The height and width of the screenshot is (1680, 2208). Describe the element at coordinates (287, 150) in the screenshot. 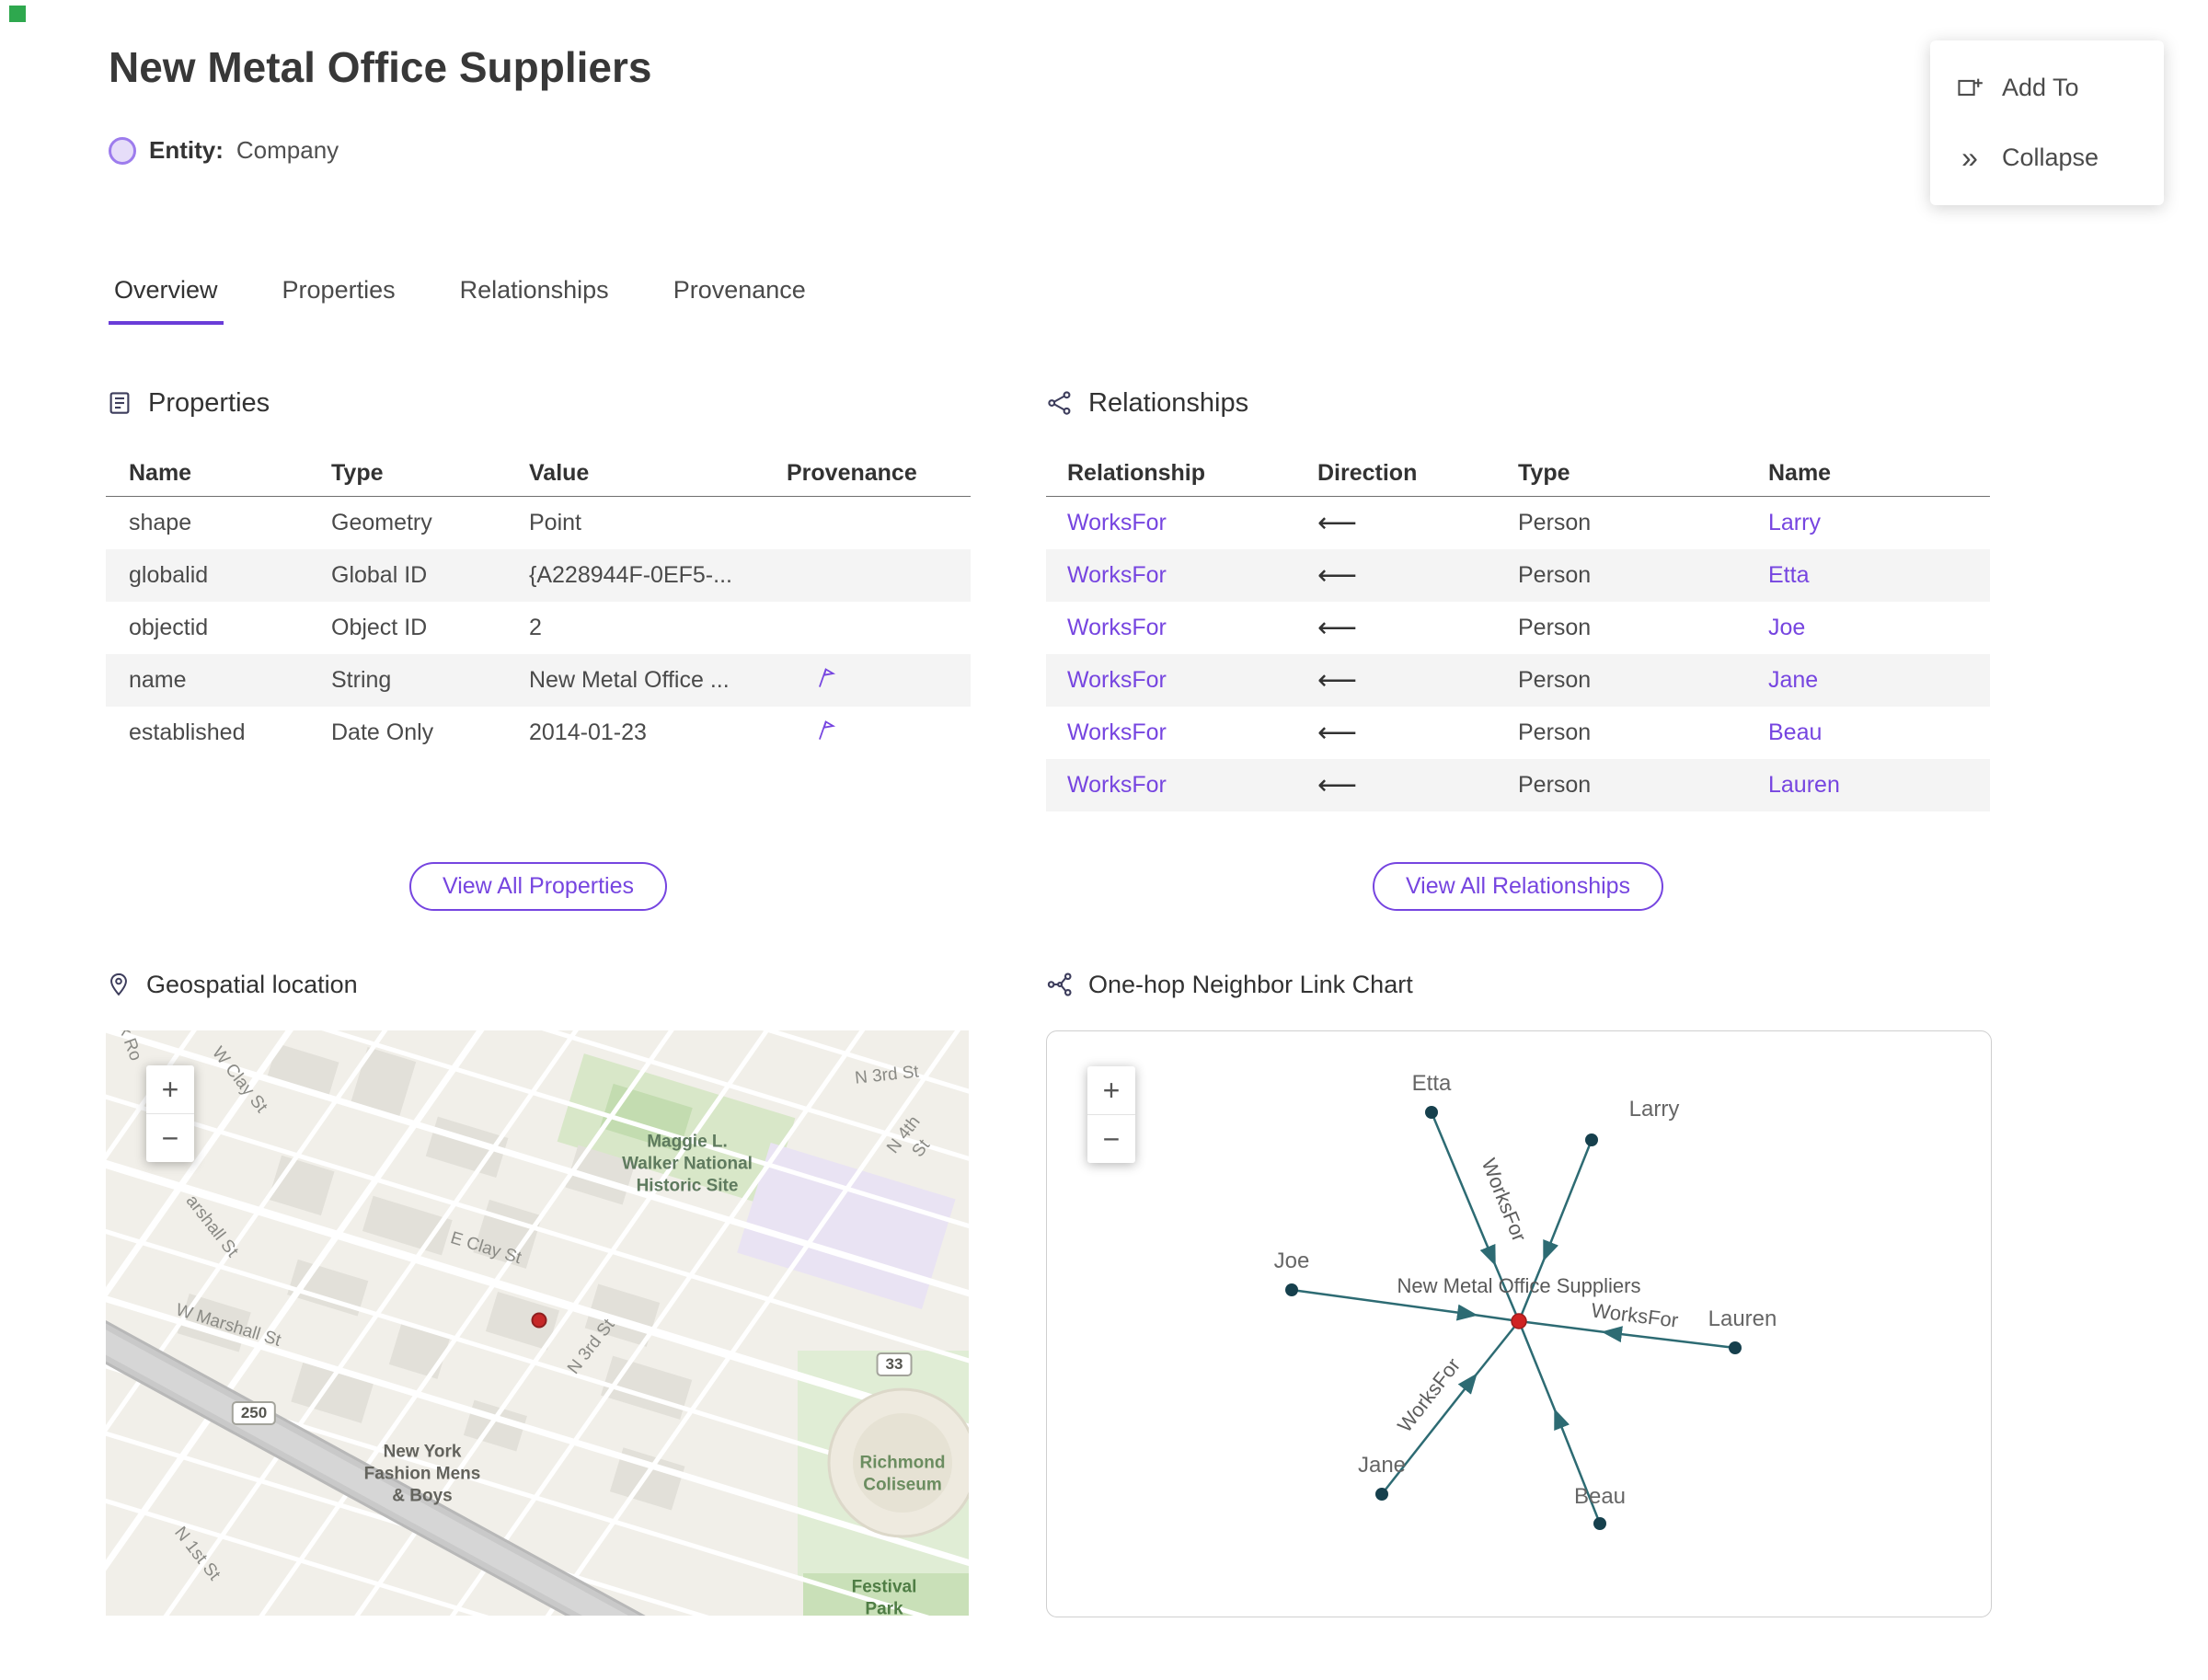

I see `entity-type-value: Company` at that location.